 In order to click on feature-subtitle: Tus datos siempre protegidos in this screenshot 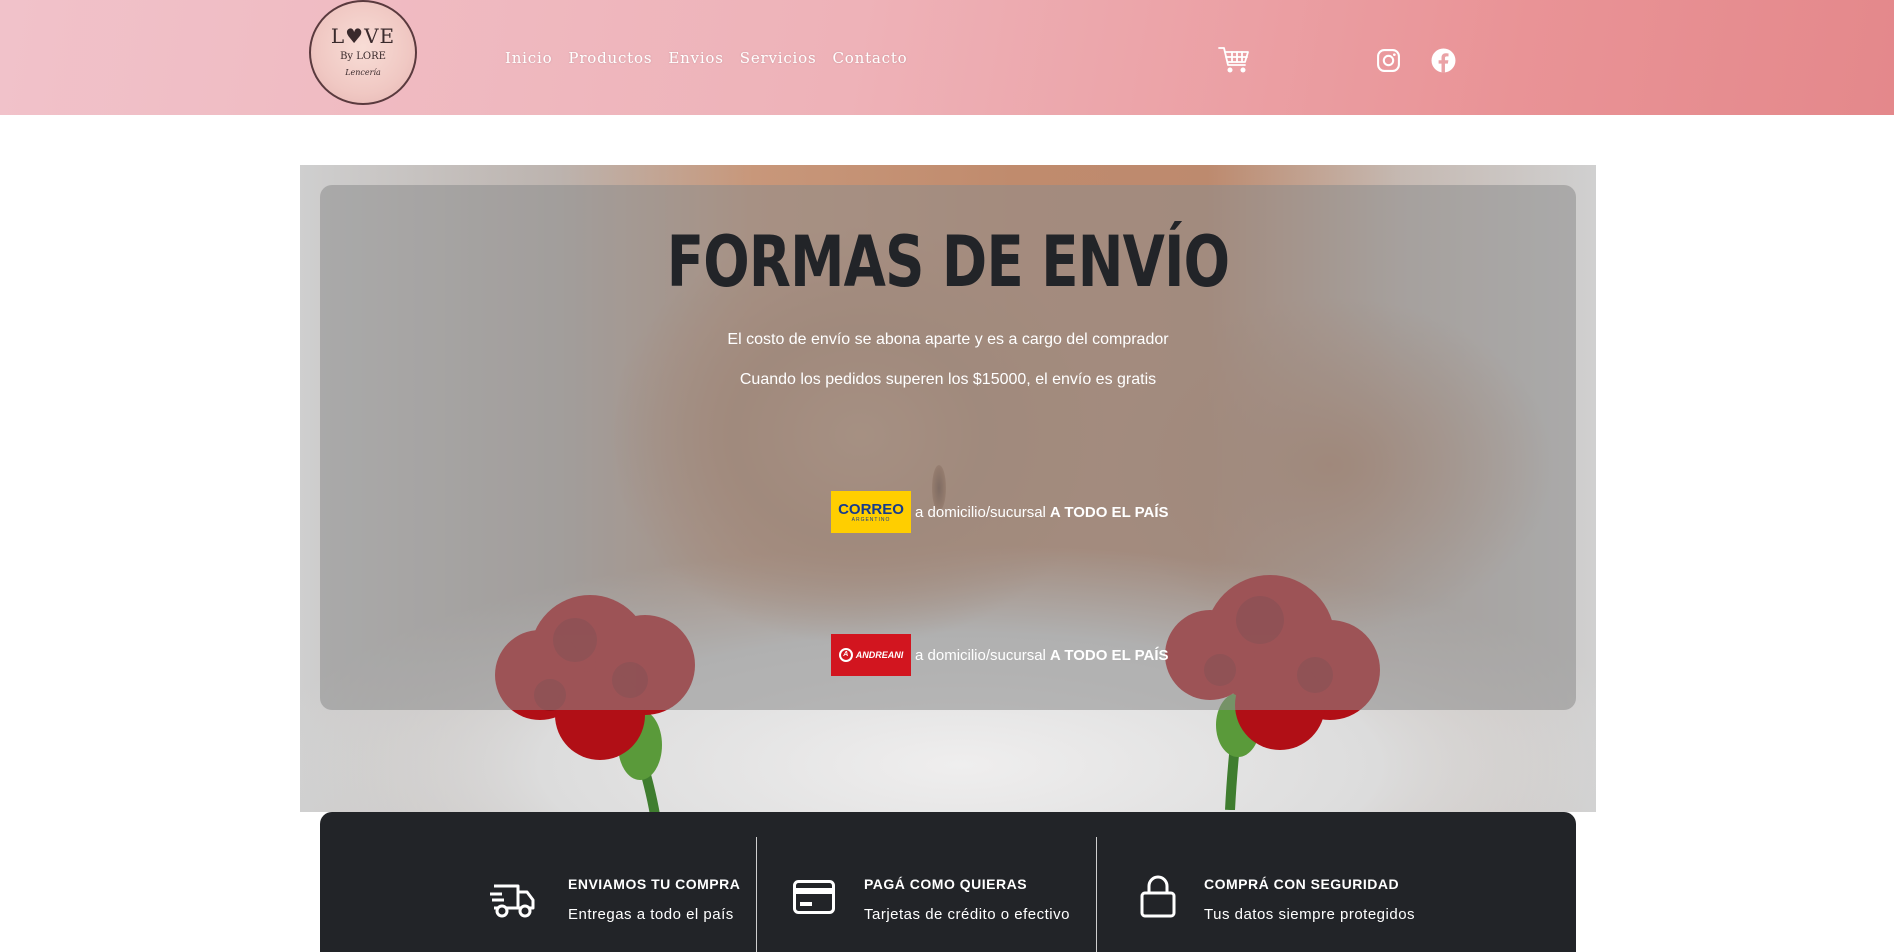, I will do `click(1310, 914)`.